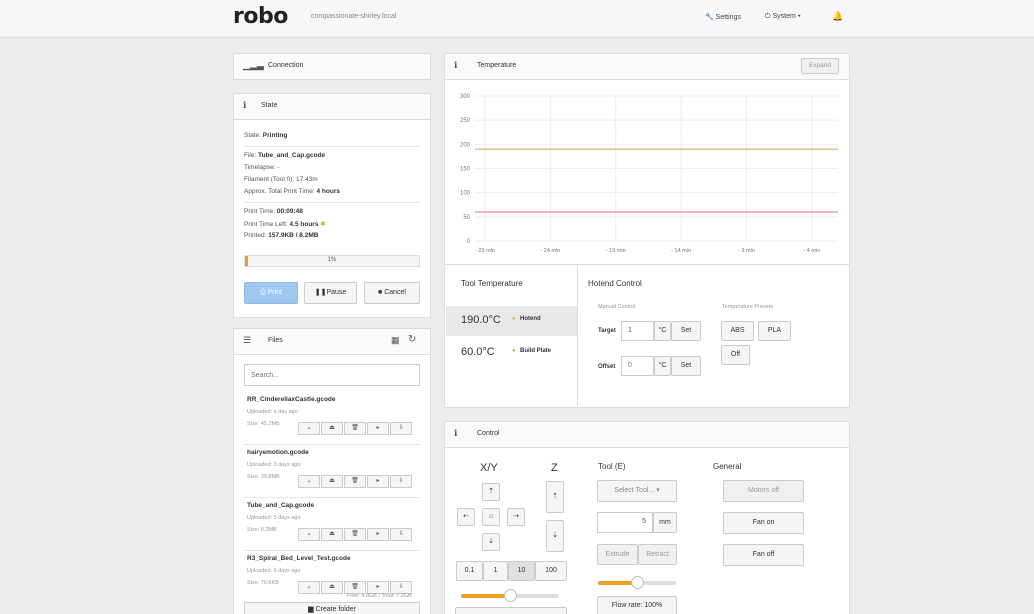 Image resolution: width=1034 pixels, height=614 pixels. Describe the element at coordinates (686, 366) in the screenshot. I see `offset-set-button: Set` at that location.